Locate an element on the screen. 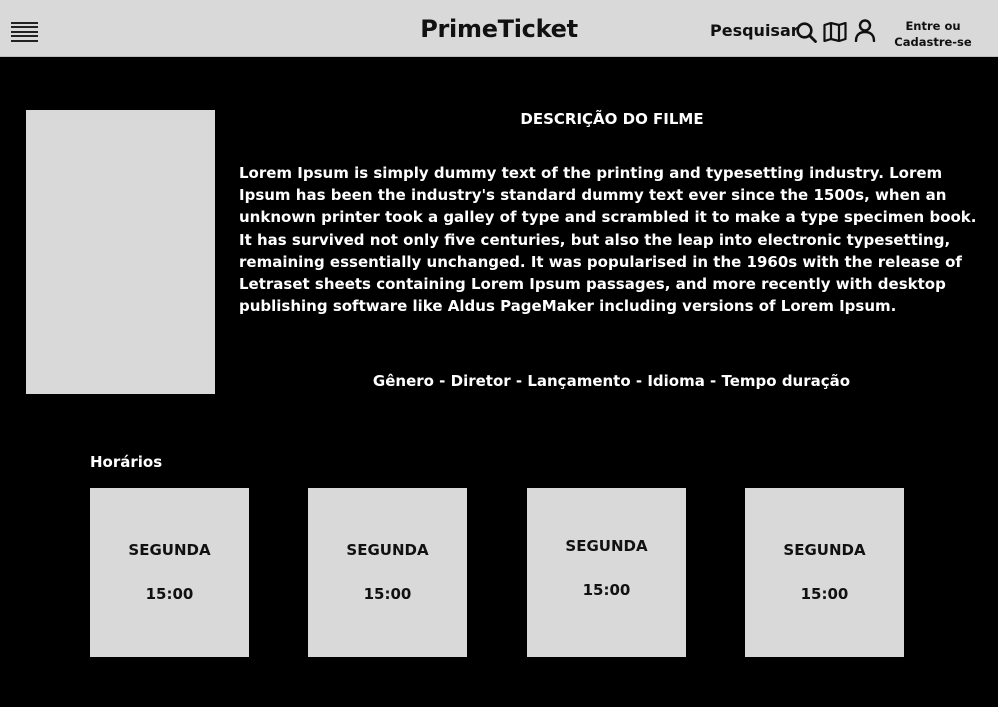  movie-description-title: DESCRIÇÃO DO FILME is located at coordinates (612, 119).